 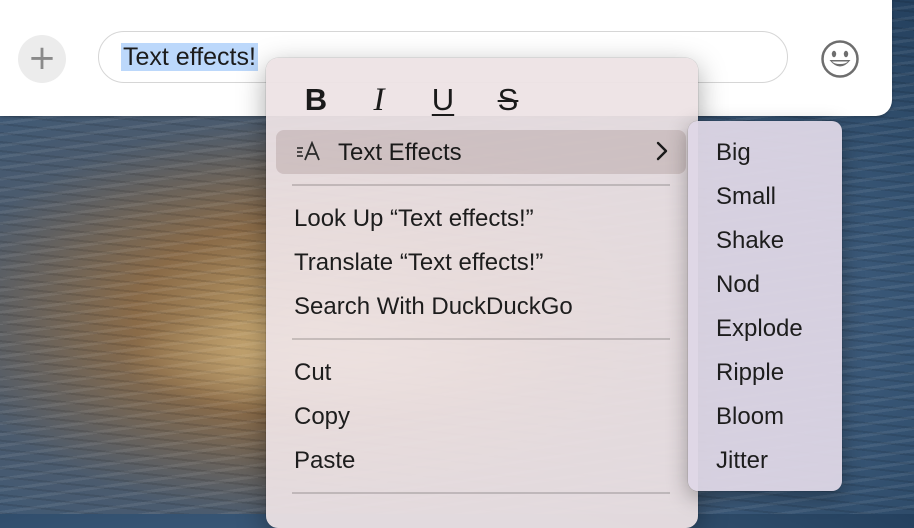 What do you see at coordinates (322, 417) in the screenshot?
I see `menu-item-copy: Copy` at bounding box center [322, 417].